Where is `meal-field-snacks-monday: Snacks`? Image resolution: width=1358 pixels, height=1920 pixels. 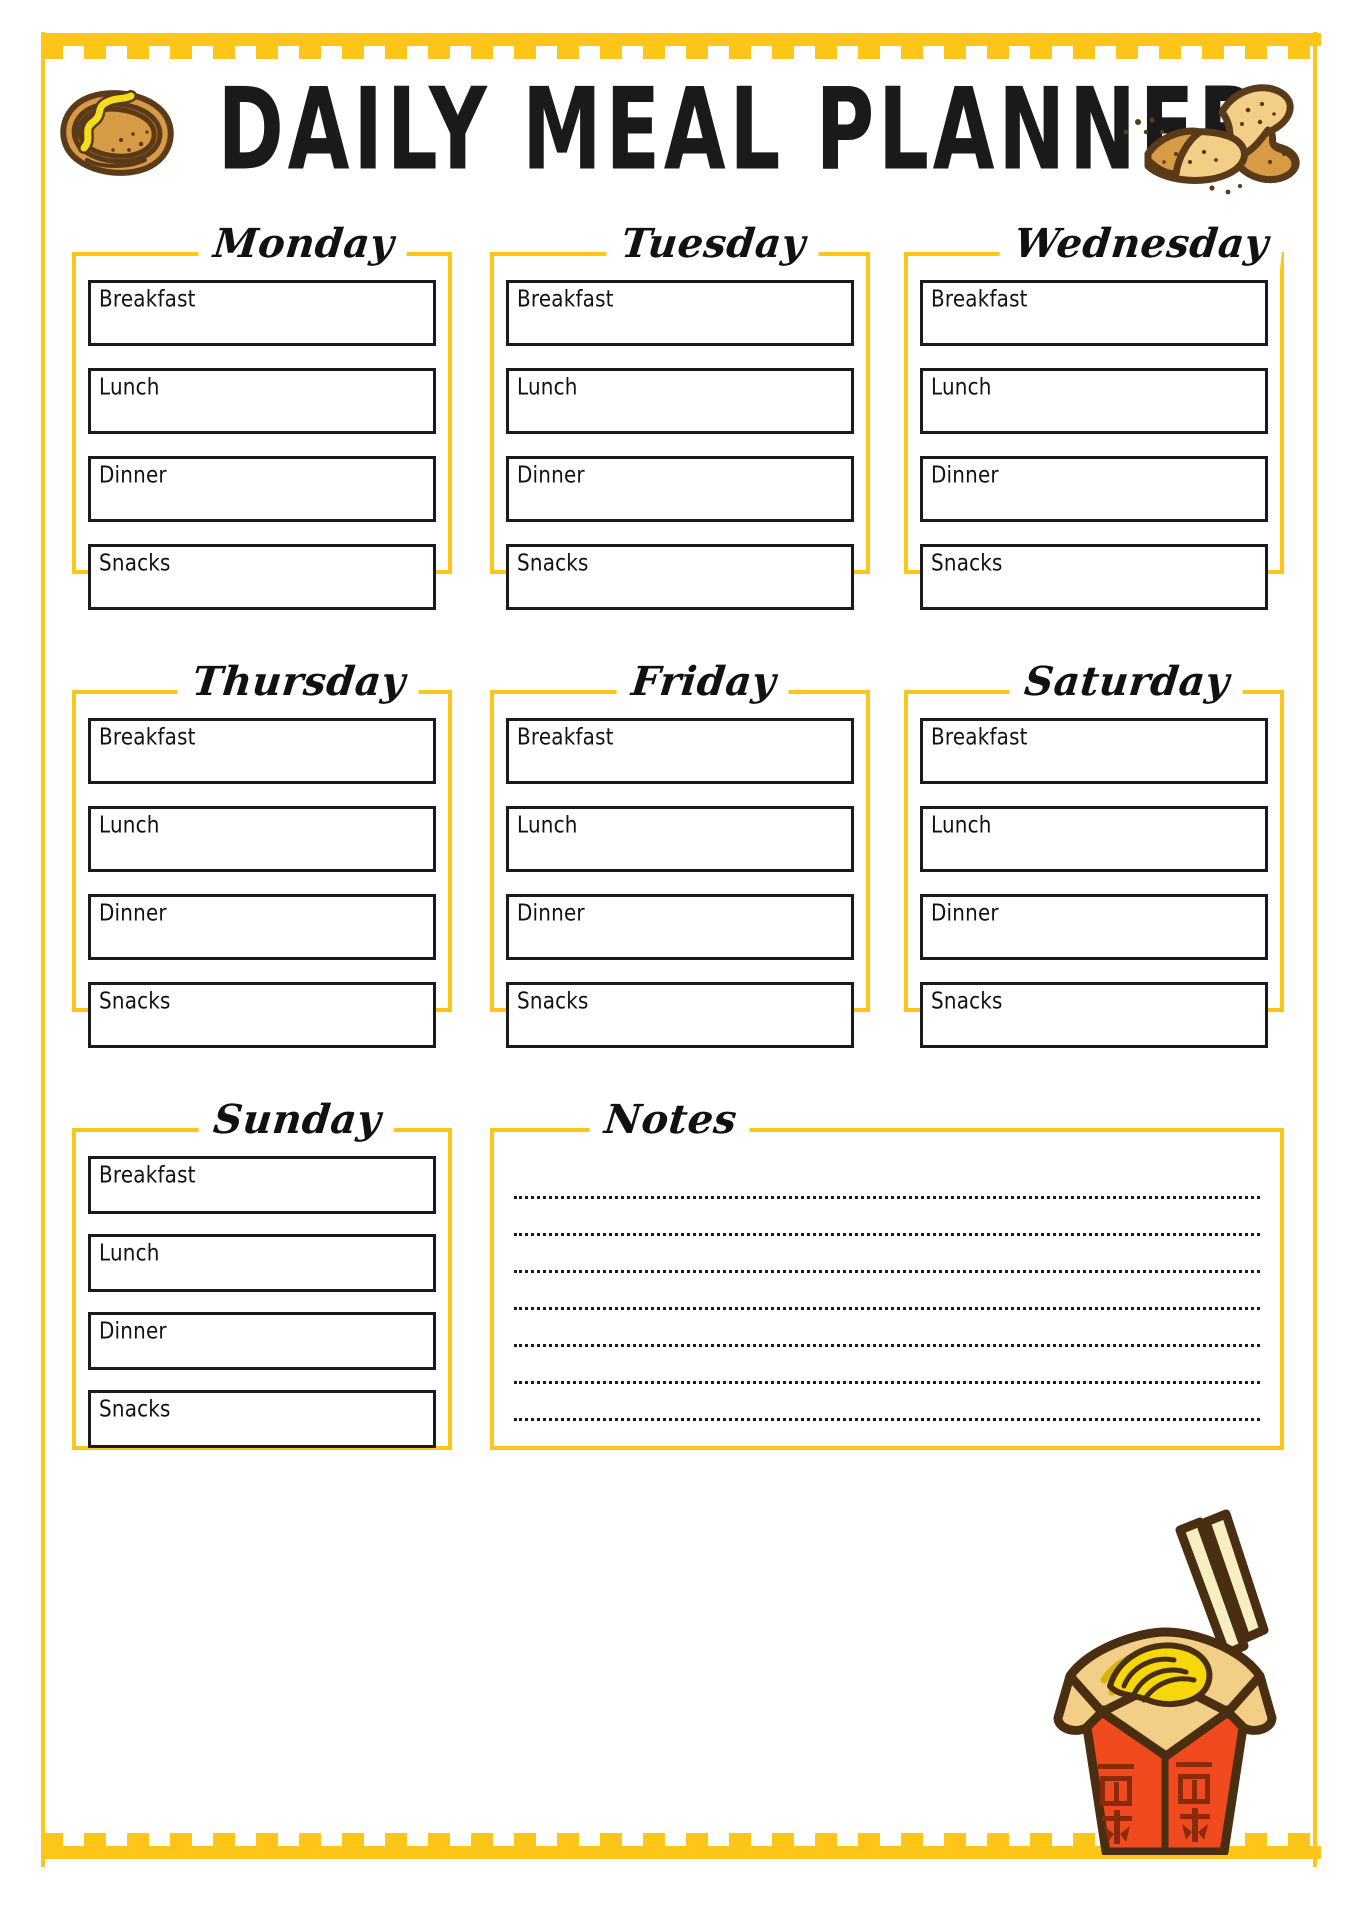
meal-field-snacks-monday: Snacks is located at coordinates (262, 577).